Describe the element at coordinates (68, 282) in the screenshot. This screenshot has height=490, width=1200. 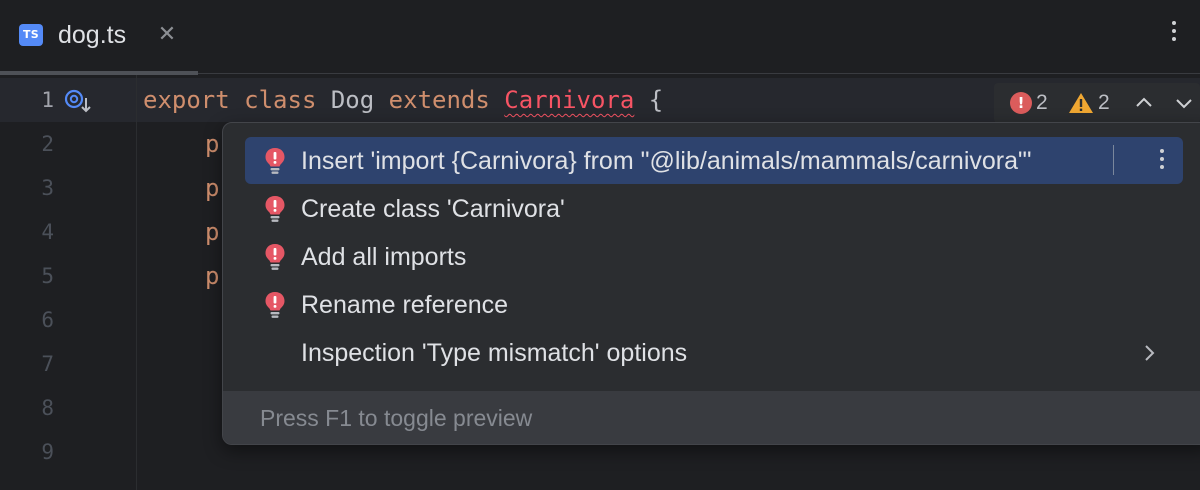
I see `line-number-gutter: 1 2 3 4 5 6 7 8 9` at that location.